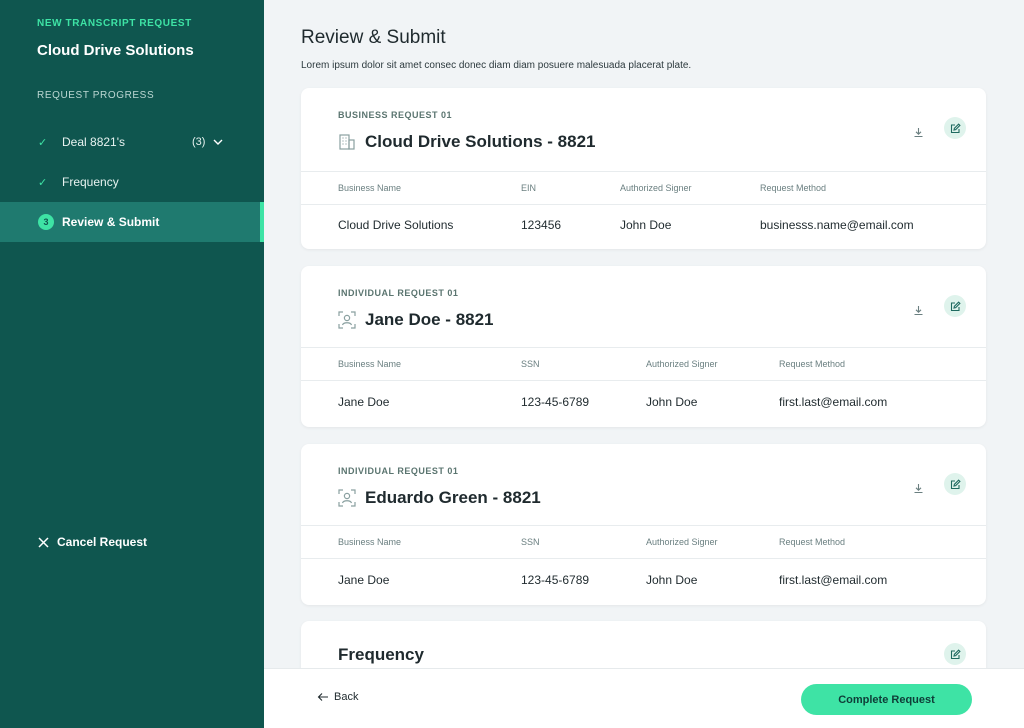 This screenshot has width=1024, height=728. What do you see at coordinates (46, 222) in the screenshot?
I see `step-number-badge: 3` at bounding box center [46, 222].